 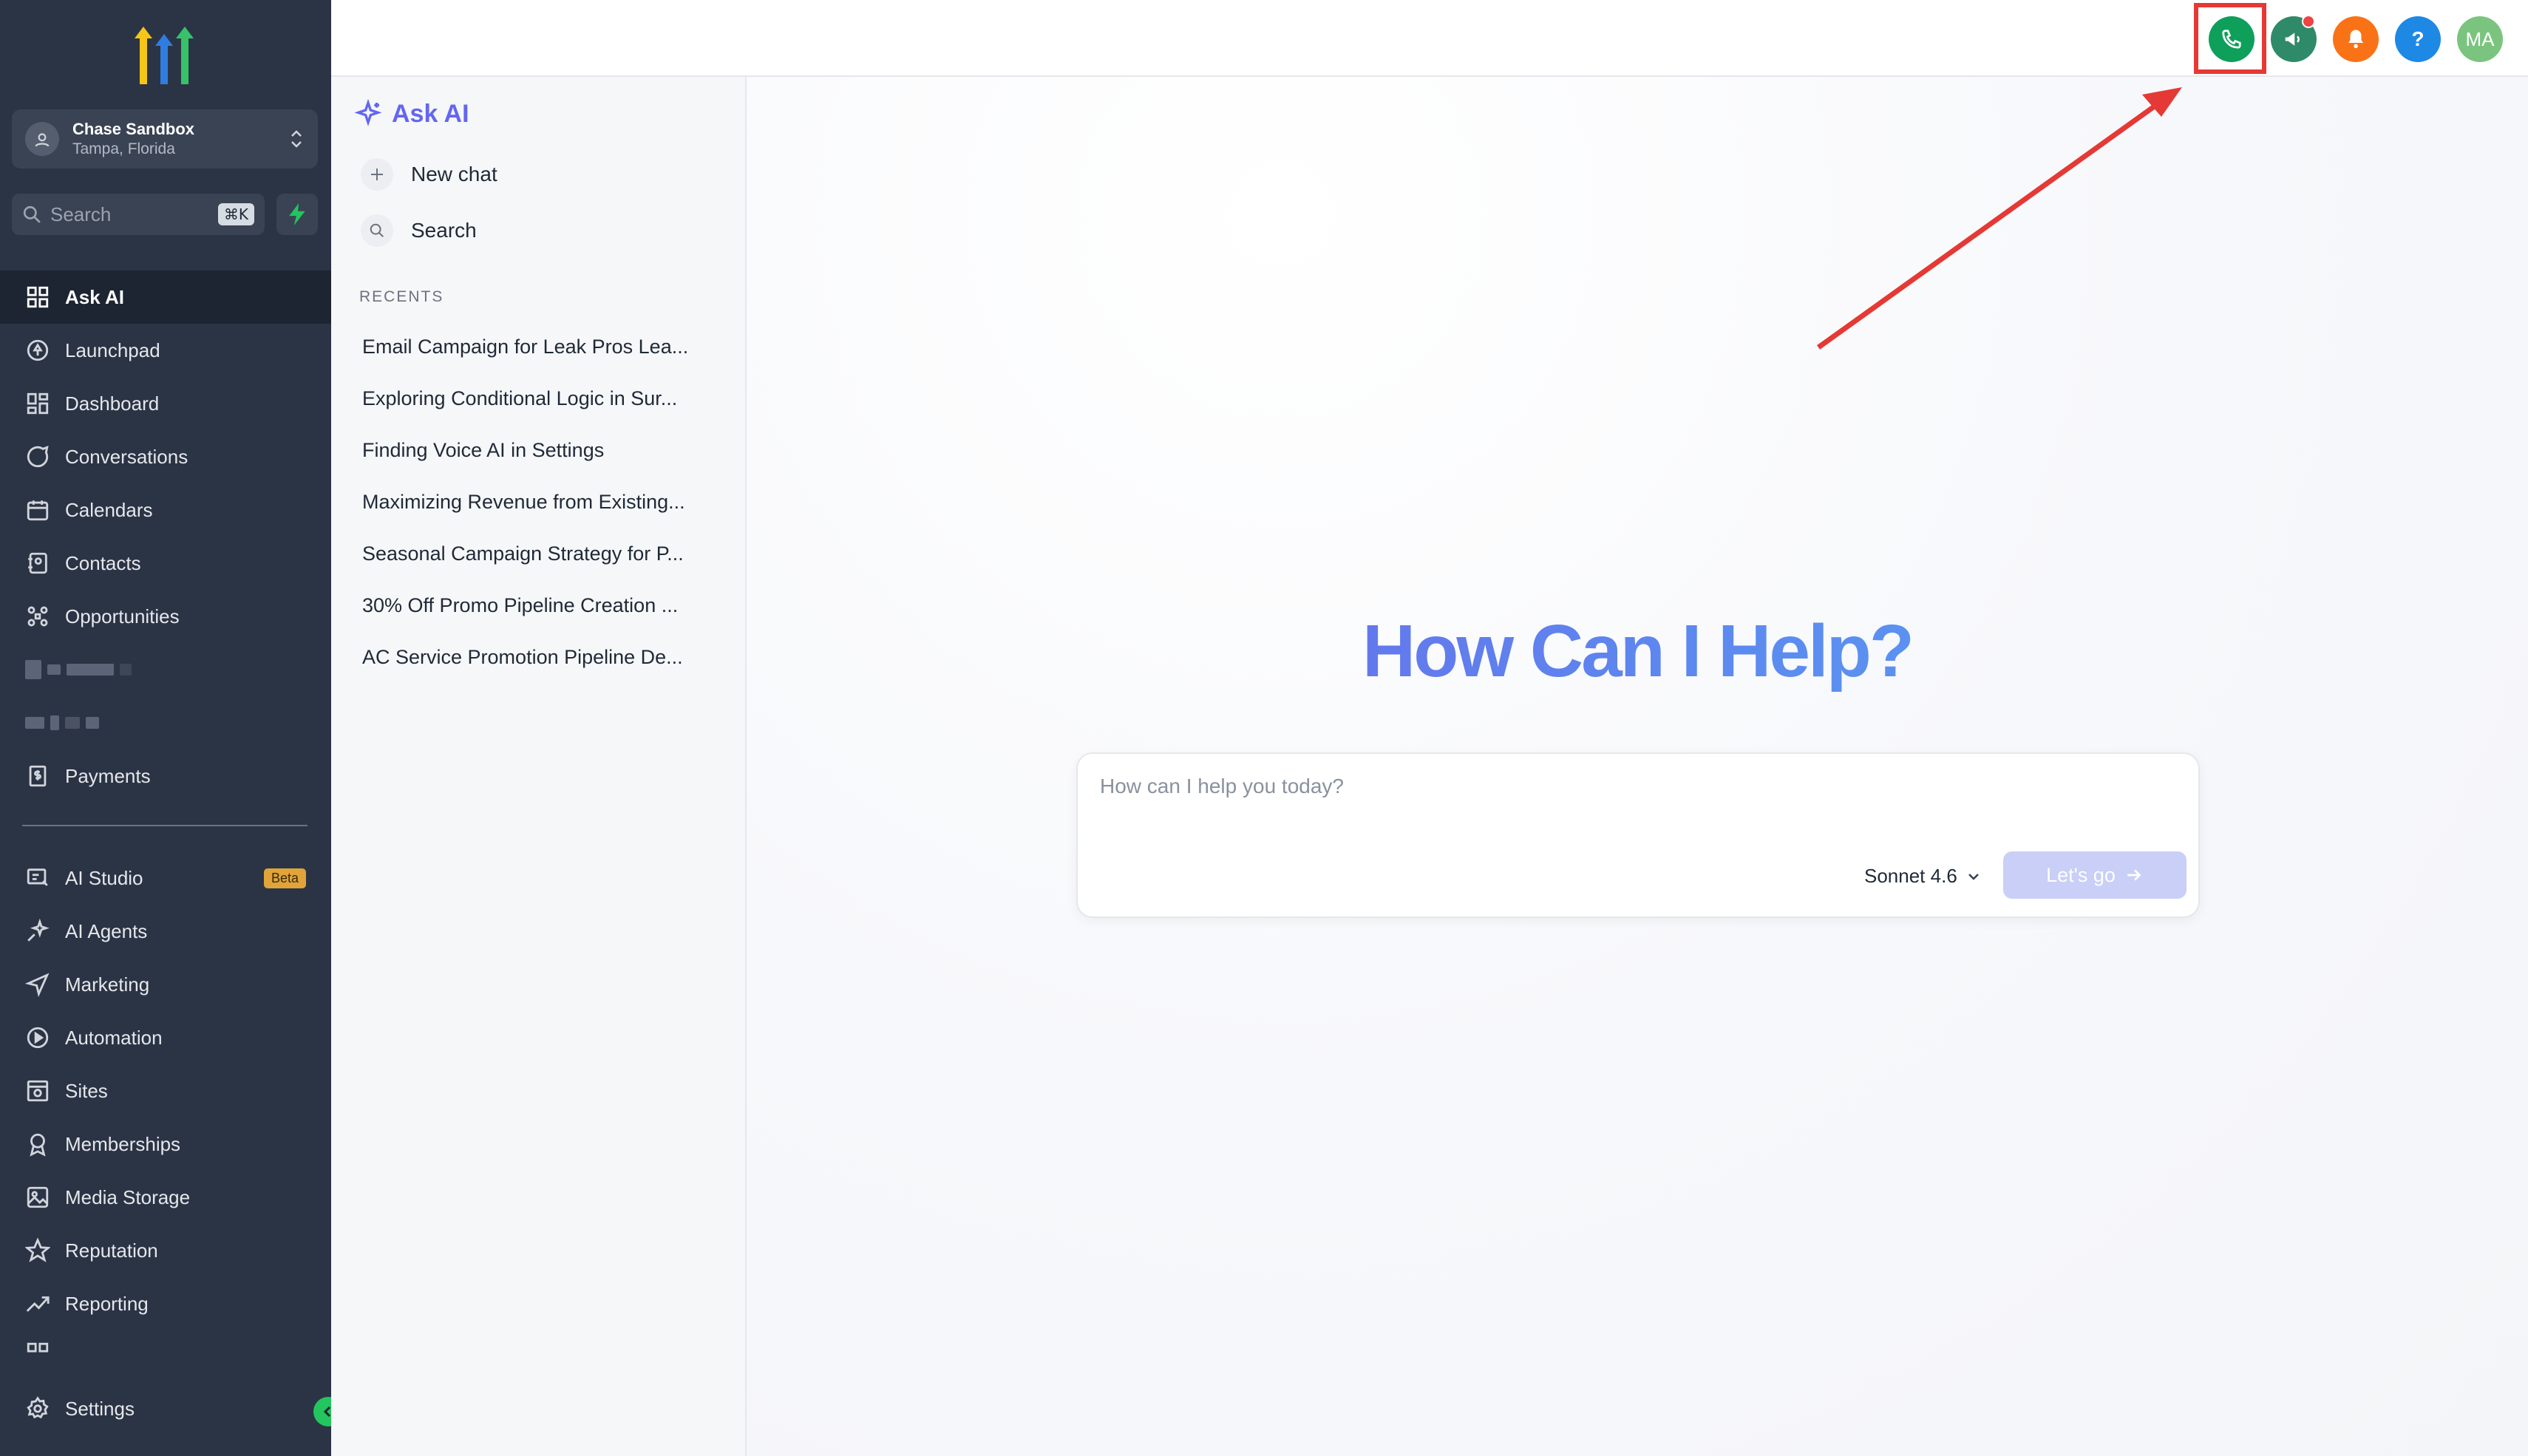 I want to click on new-chat-label: New chat, so click(x=454, y=174).